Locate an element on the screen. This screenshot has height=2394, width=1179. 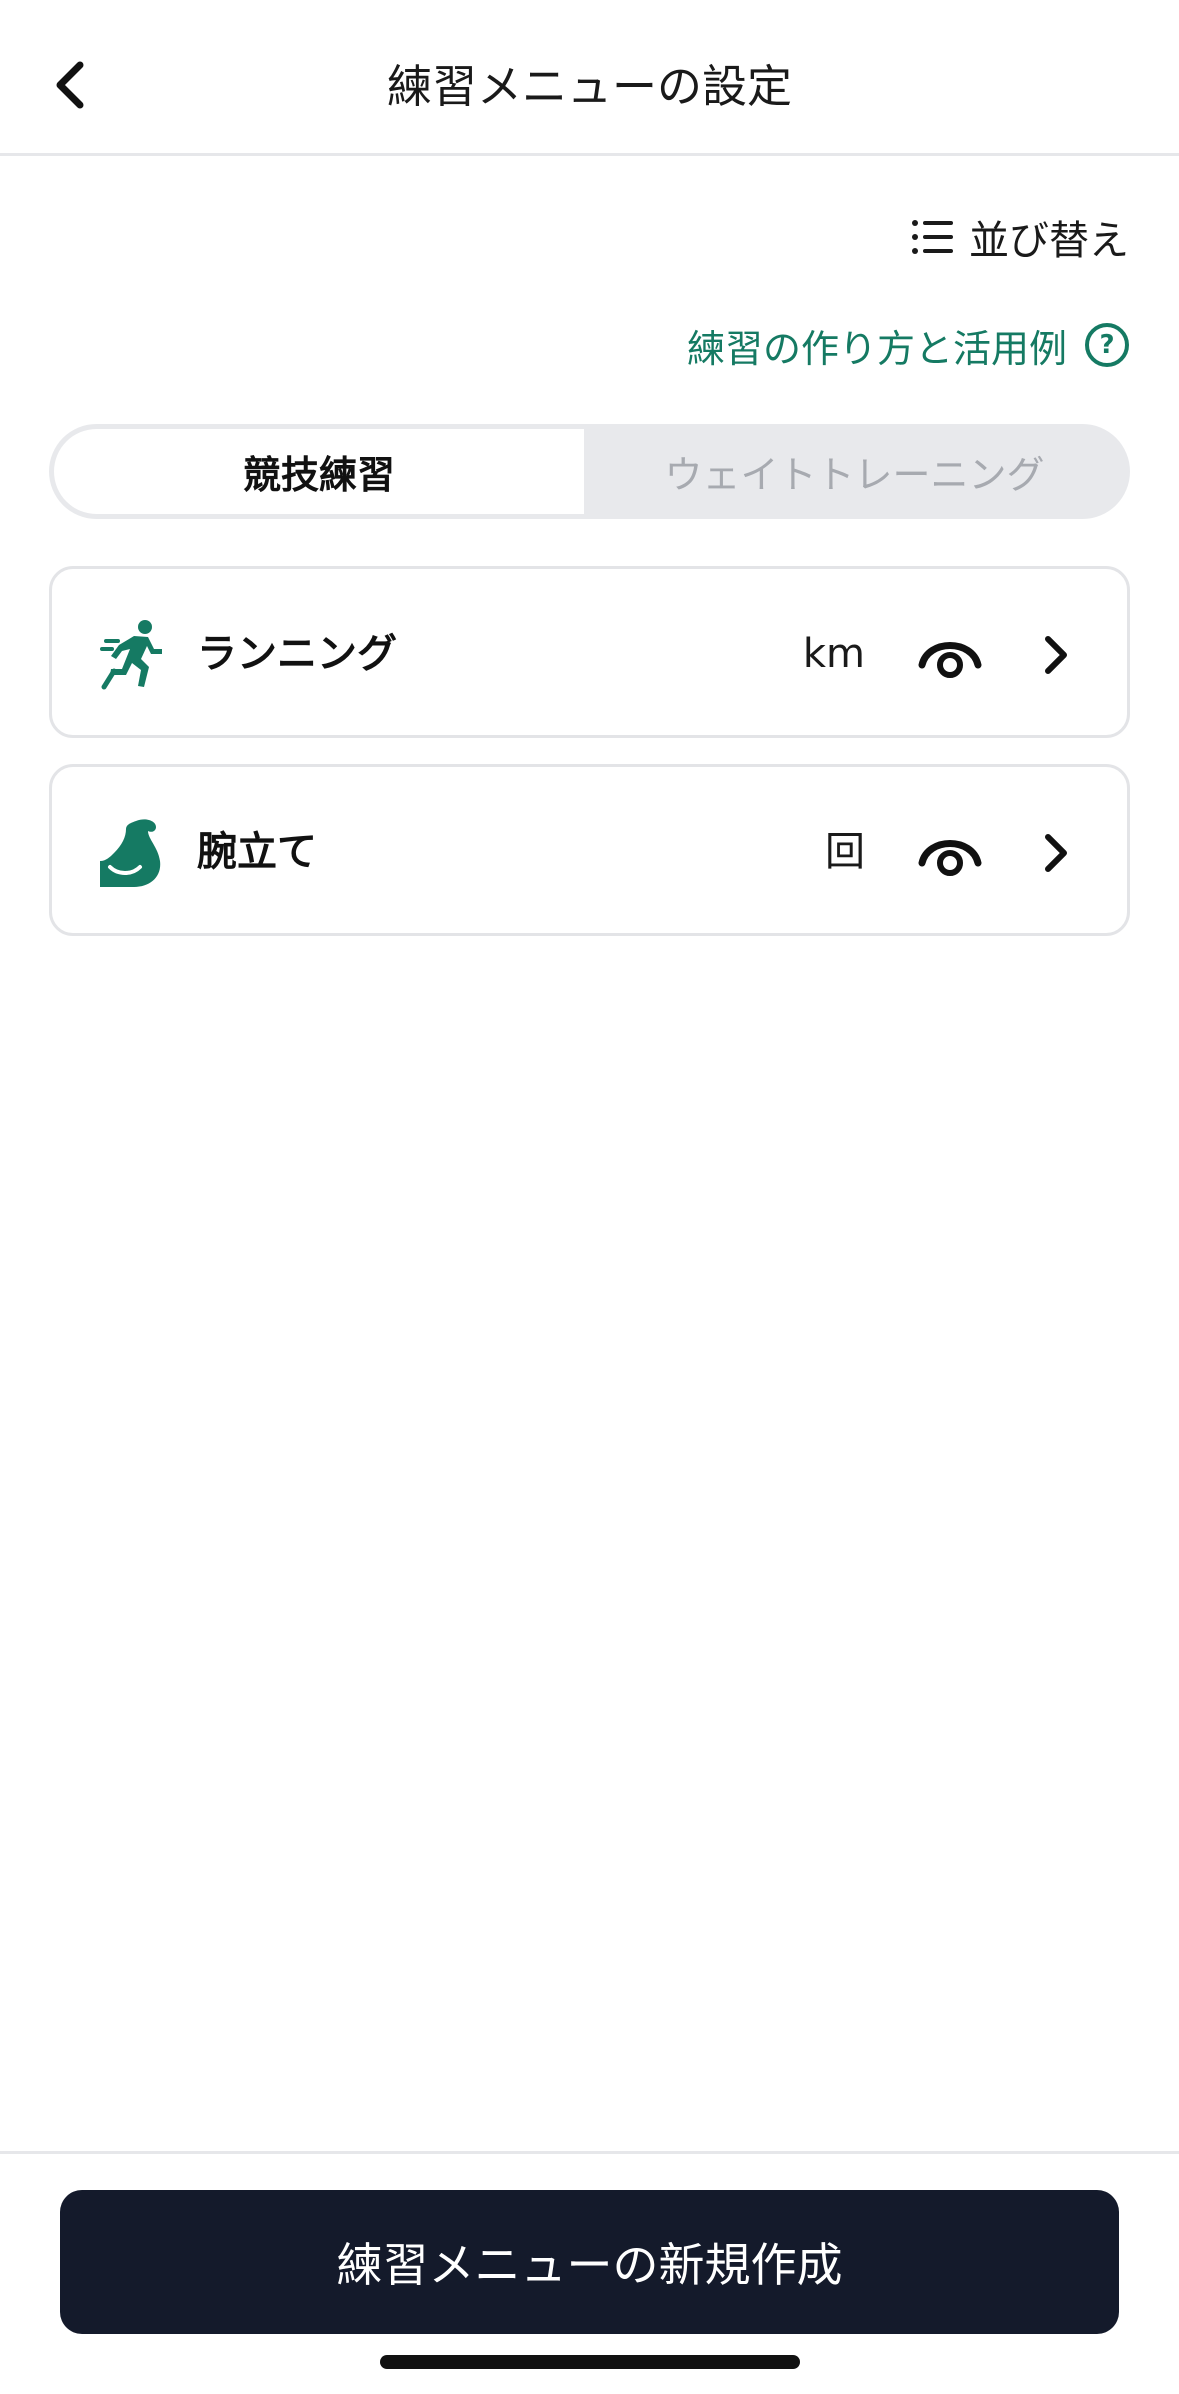
nav-header: 練習メニューの設定 is located at coordinates (589, 78).